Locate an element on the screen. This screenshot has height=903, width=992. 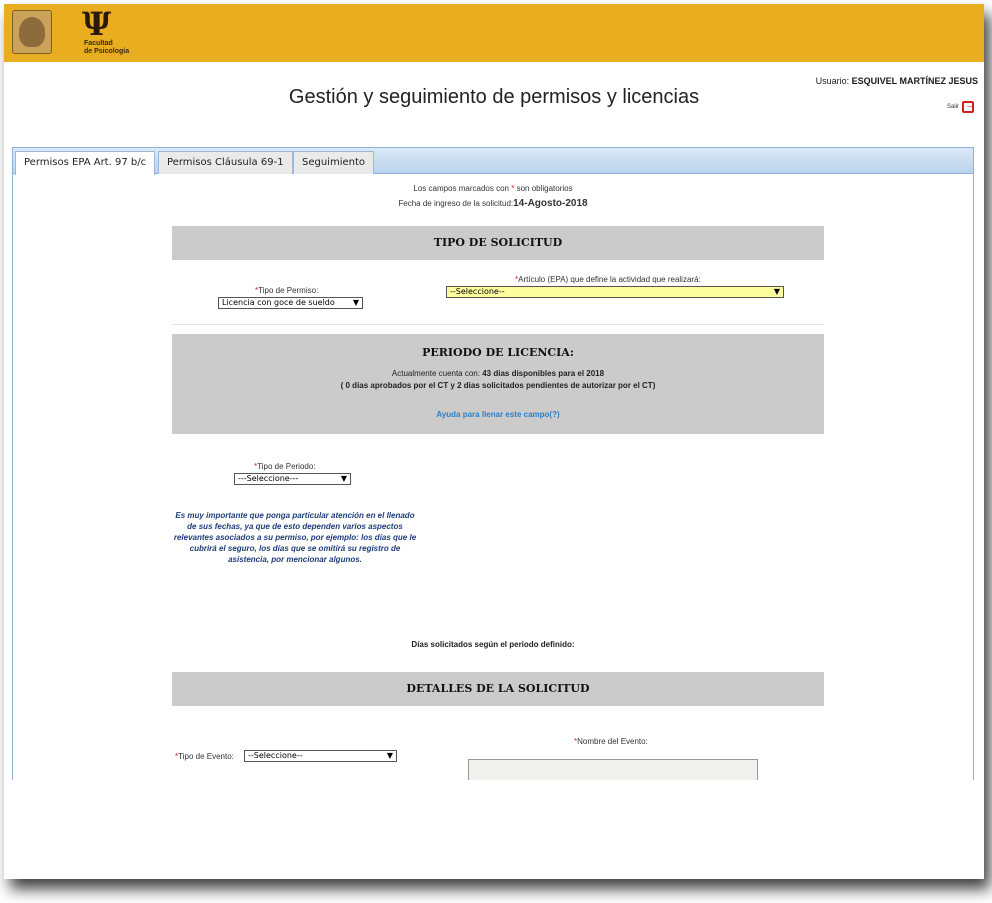
unam-shield-logo is located at coordinates (32, 32).